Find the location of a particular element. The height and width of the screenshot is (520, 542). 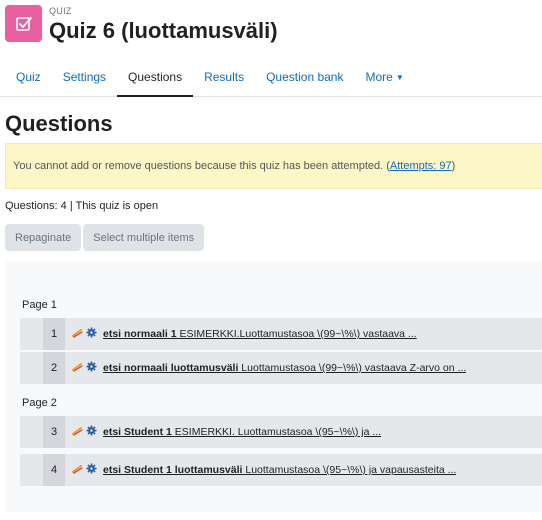

quiz-status: Questions: 4 | This quiz is open is located at coordinates (82, 206).